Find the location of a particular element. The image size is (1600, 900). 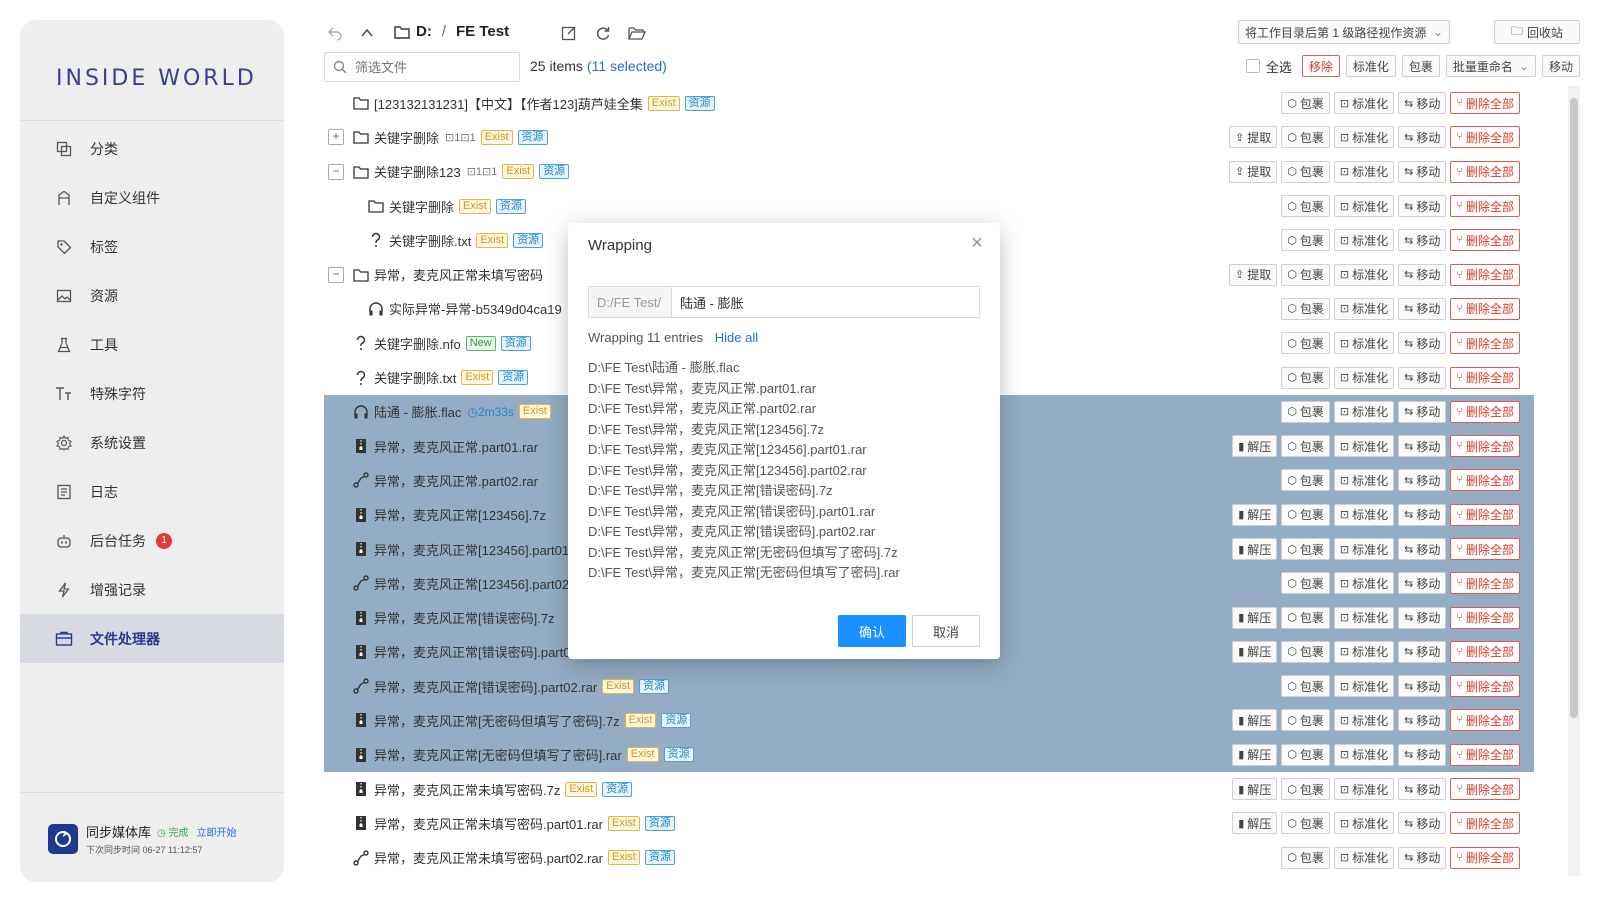

wrap-entry: D:\FE Test\异常，麦克风正常.part01.rar is located at coordinates (702, 388).